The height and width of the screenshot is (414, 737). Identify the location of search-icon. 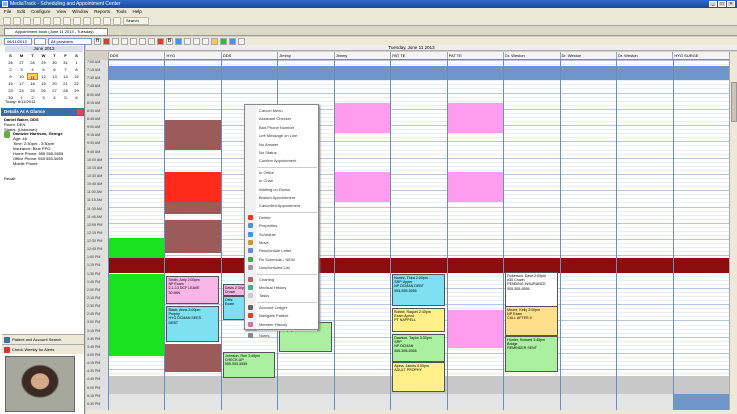
(187, 41).